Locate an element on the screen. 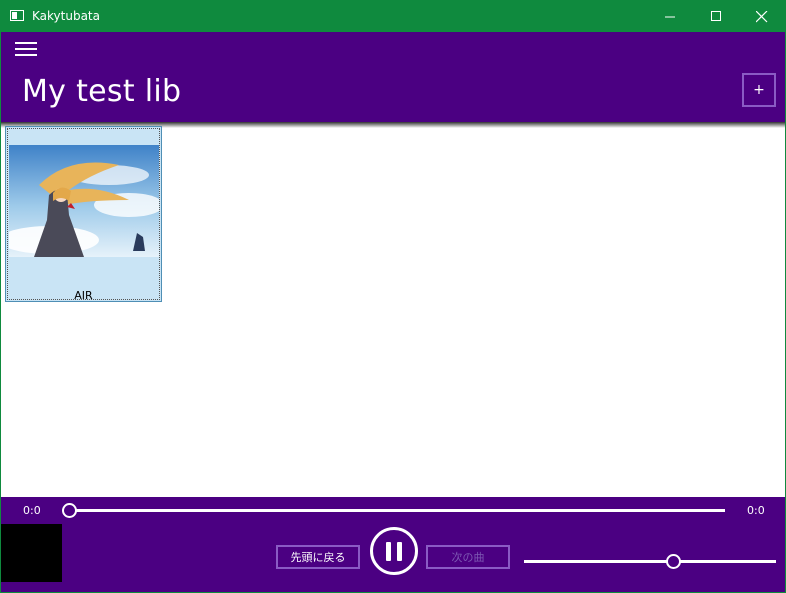 Image resolution: width=786 pixels, height=593 pixels. elapsed-time: 0:0 is located at coordinates (32, 510).